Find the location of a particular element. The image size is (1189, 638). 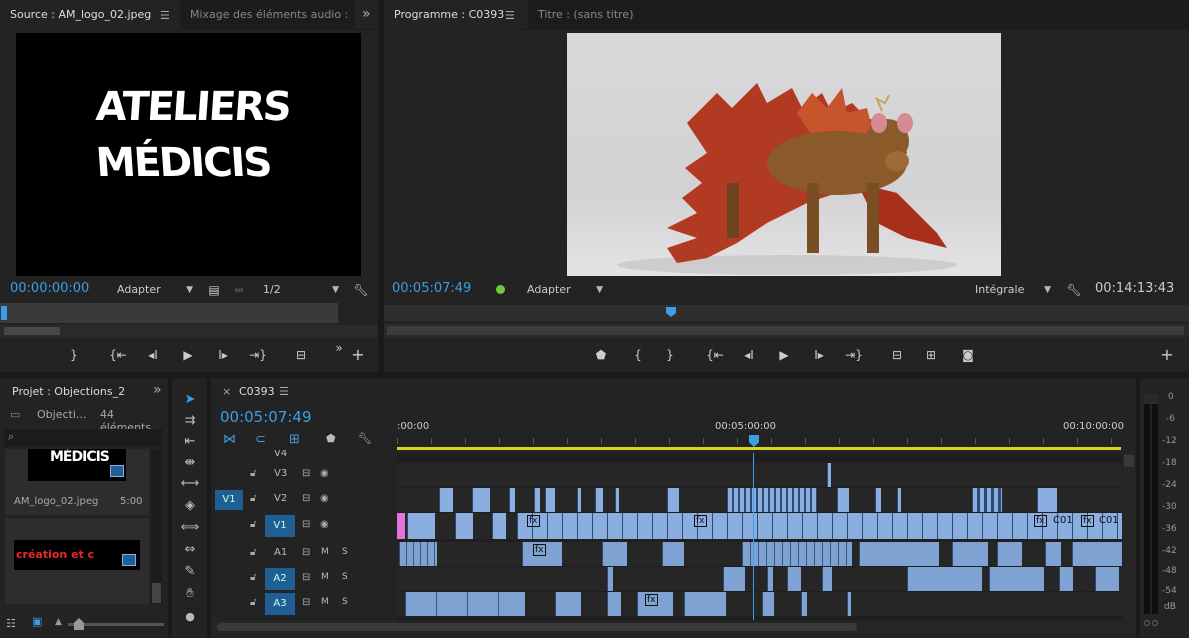

project-search-input: ⌕ is located at coordinates (83, 438).